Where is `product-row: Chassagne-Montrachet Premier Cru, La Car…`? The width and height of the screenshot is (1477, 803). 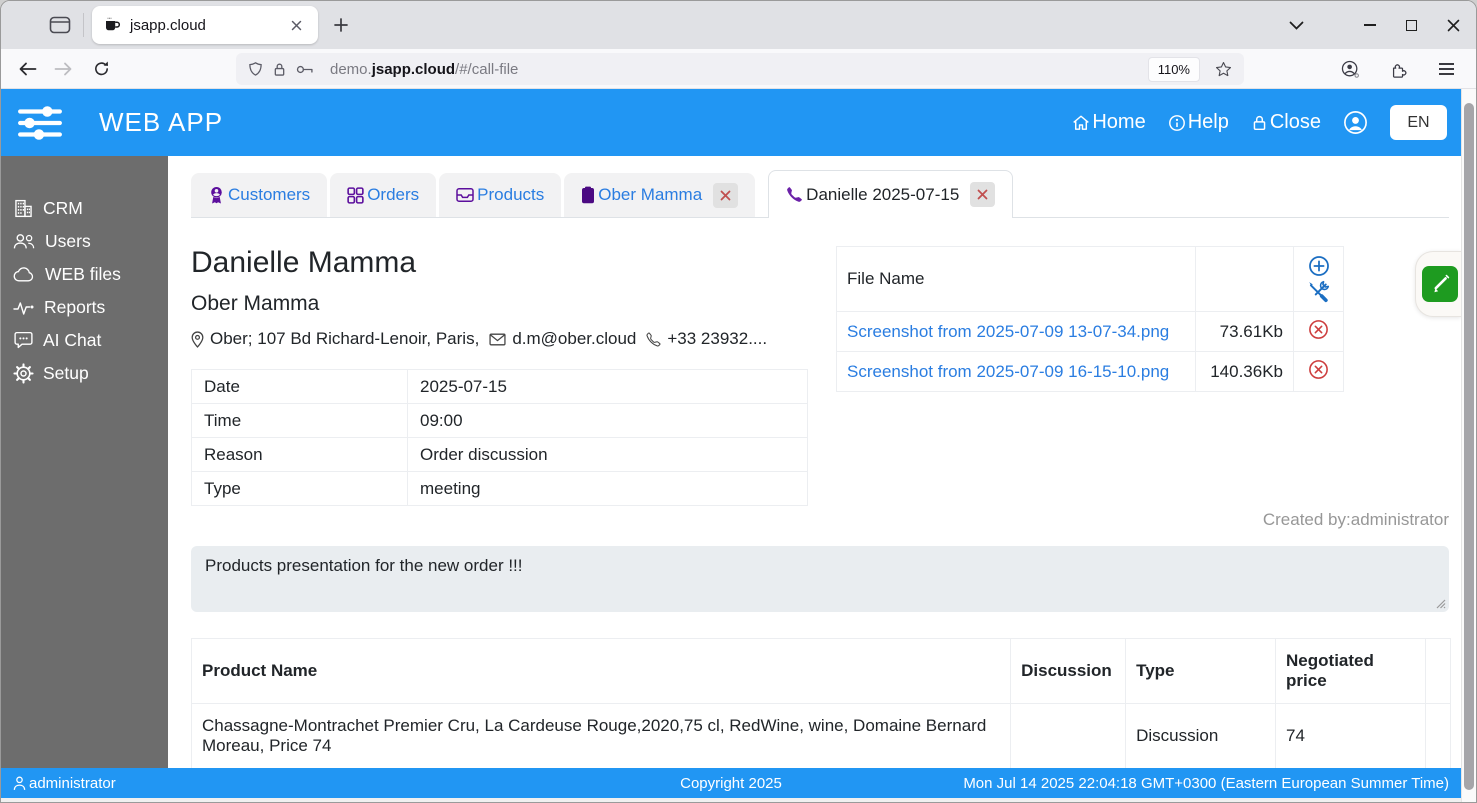
product-row: Chassagne-Montrachet Premier Cru, La Car… is located at coordinates (821, 735).